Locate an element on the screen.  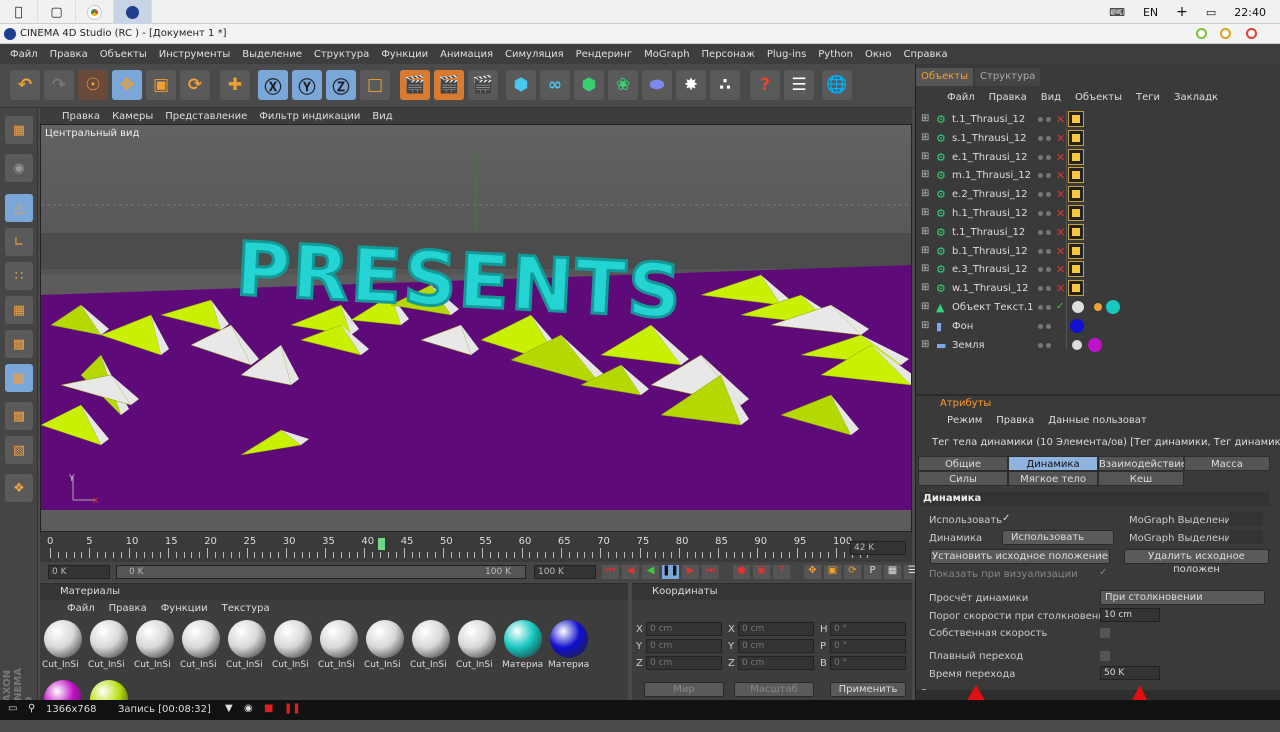
object-row: ⊞ ⚙ h.1_Thrausi_12 ✕ is located at coordinates (1098, 213).